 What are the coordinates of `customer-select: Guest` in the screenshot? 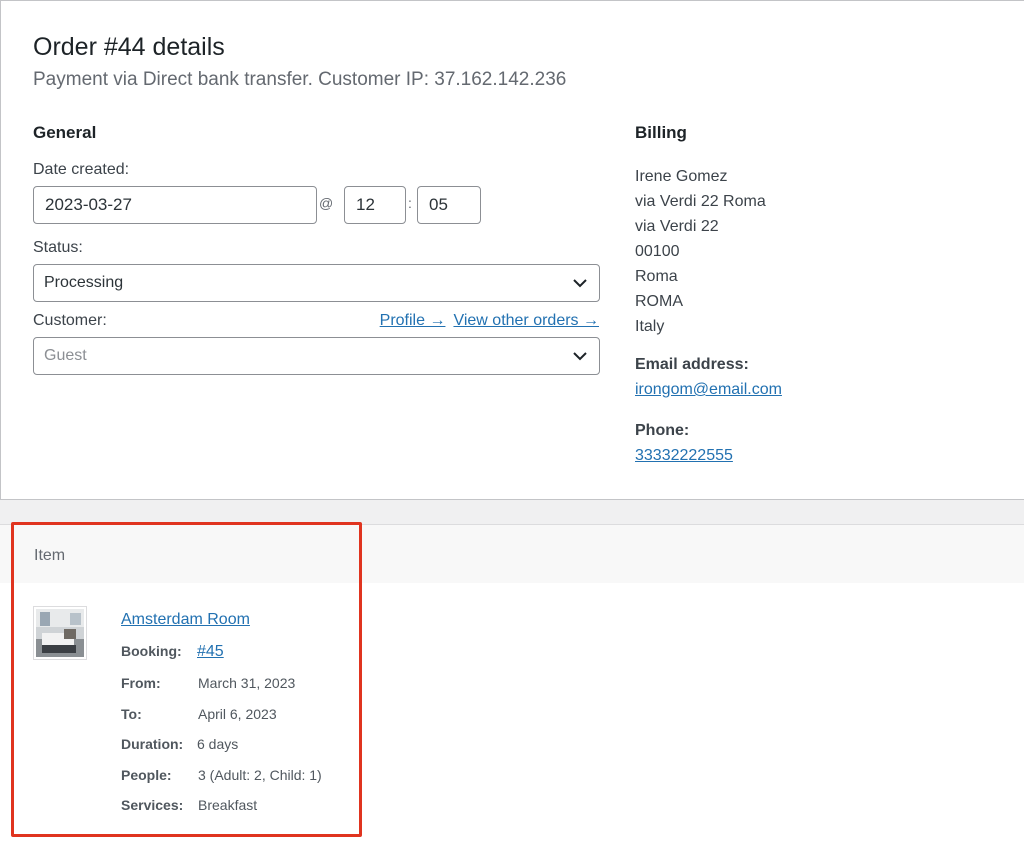 It's located at (316, 356).